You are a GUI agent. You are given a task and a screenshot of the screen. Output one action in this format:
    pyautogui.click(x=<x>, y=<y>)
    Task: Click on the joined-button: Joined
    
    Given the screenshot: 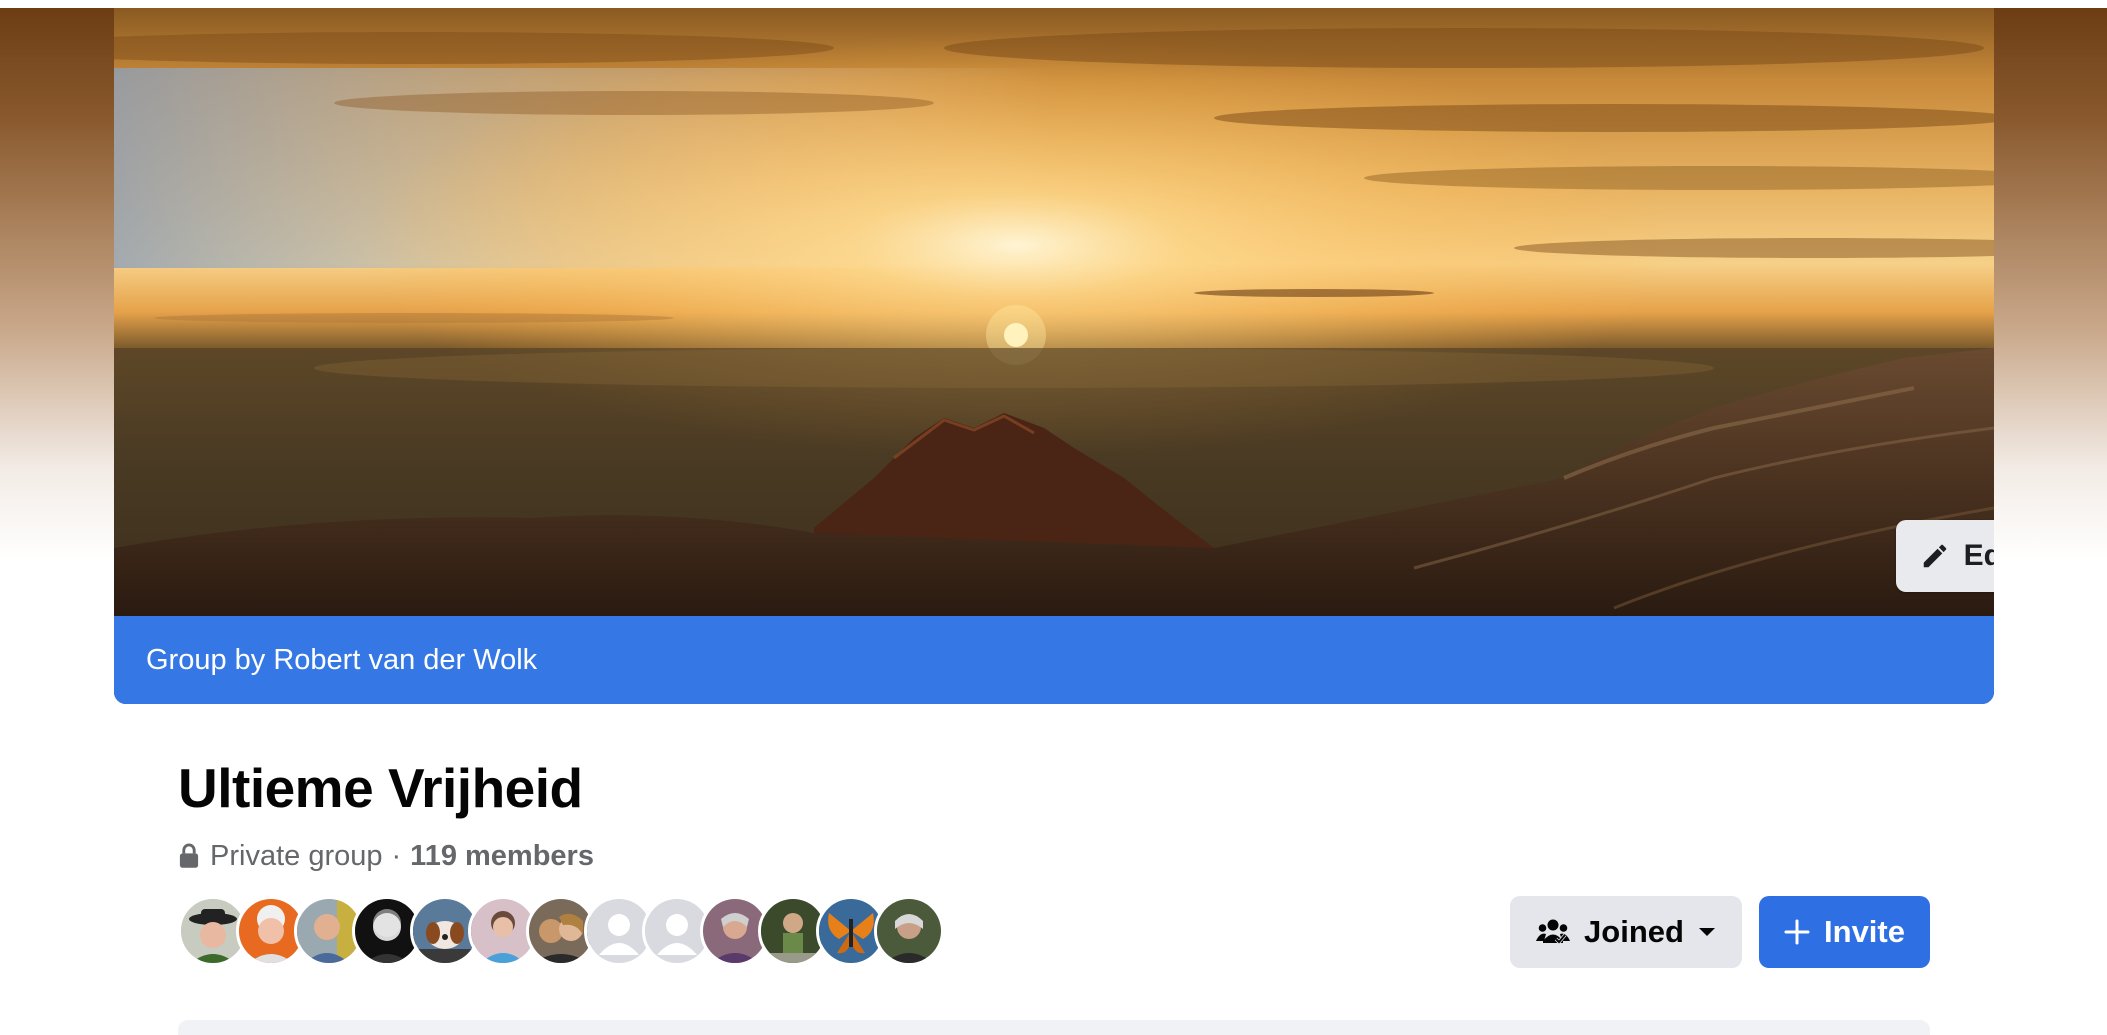 What is the action you would take?
    pyautogui.click(x=1626, y=932)
    